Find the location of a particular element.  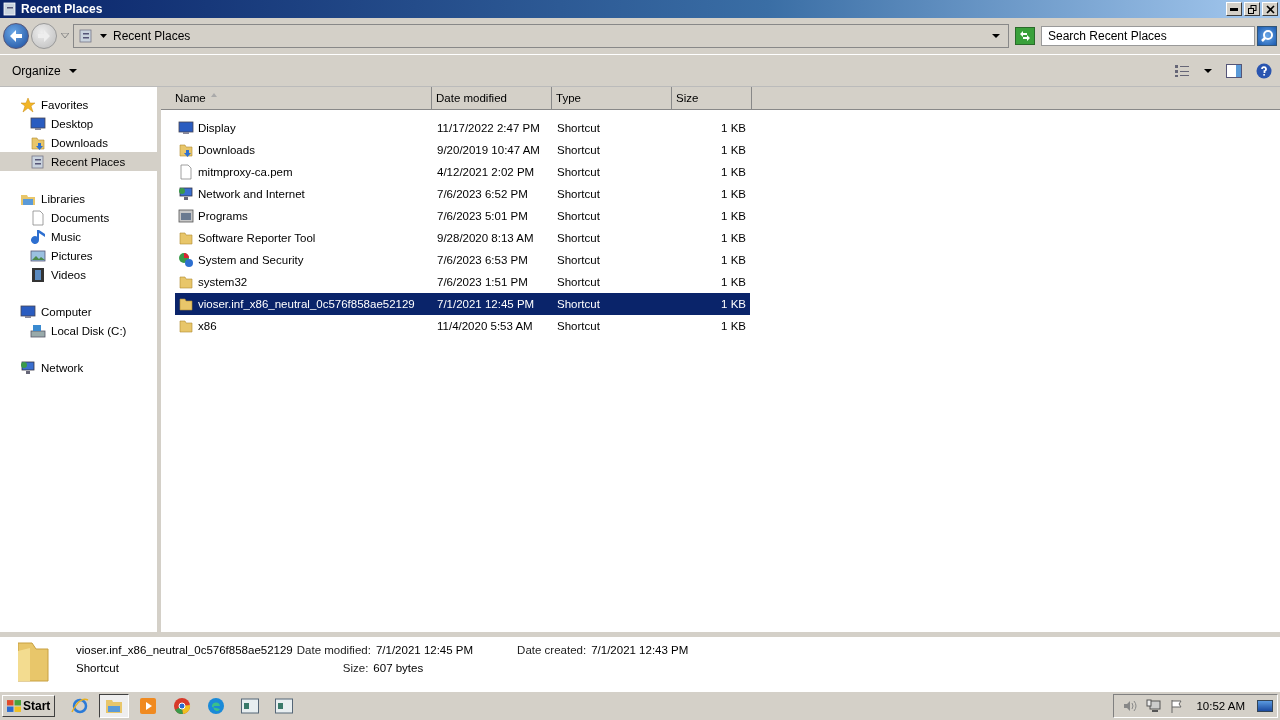

back-arrow-icon is located at coordinates (16, 36).